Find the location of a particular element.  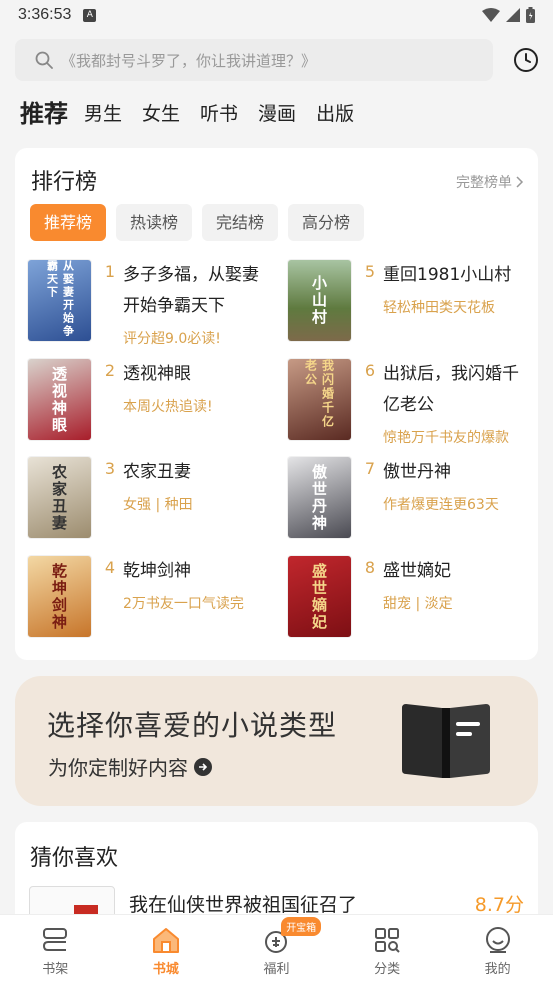

full-ranking-link: 完整榜单 is located at coordinates (490, 182).